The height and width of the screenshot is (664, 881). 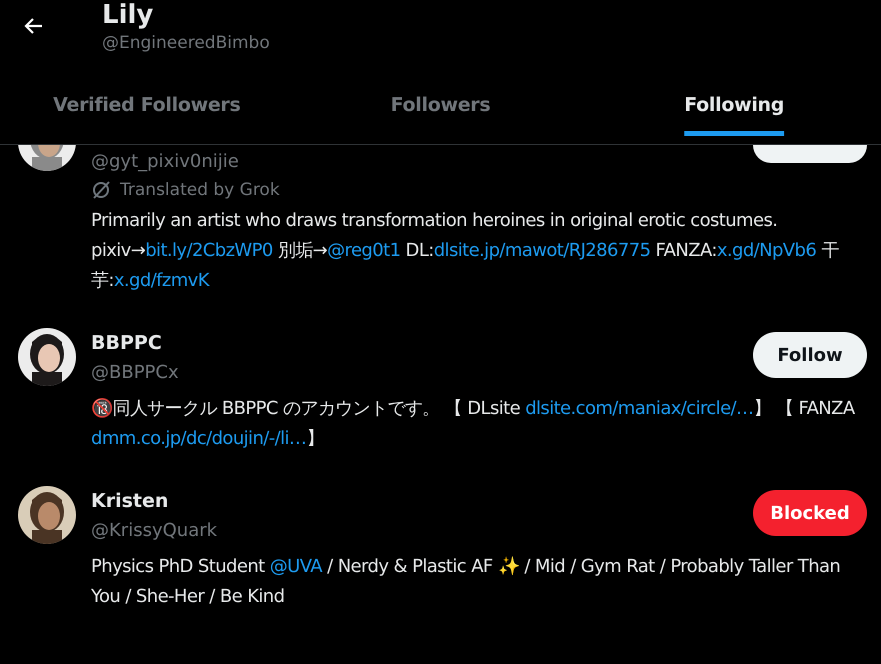 What do you see at coordinates (135, 373) in the screenshot?
I see `user-handle: @BBPPCx` at bounding box center [135, 373].